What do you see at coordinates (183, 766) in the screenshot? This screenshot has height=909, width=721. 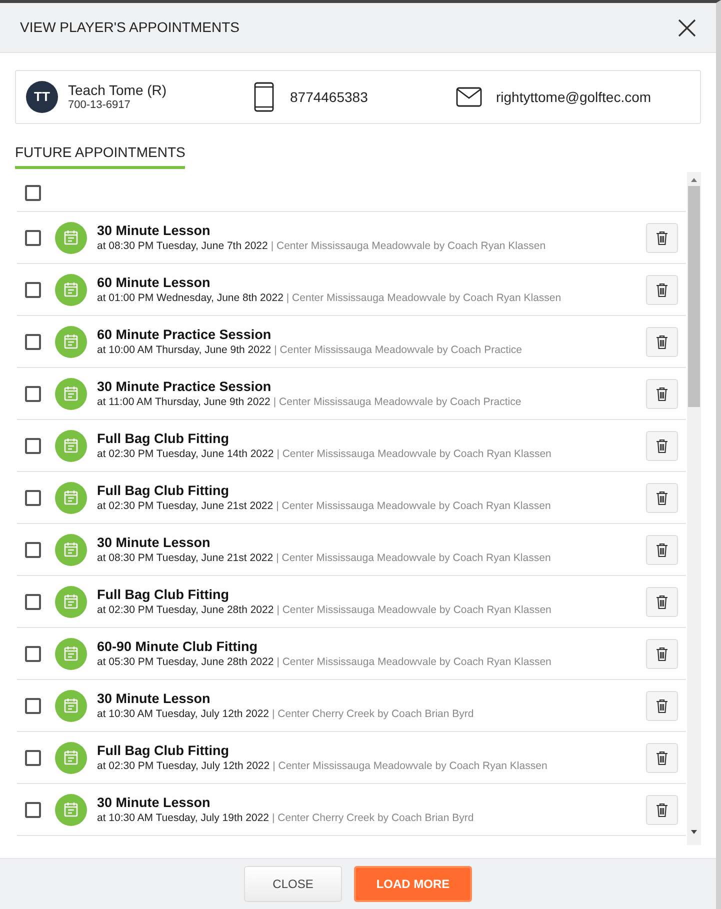 I see `appointment-time: at 02:30 PM Tuesday, July 12th 2022` at bounding box center [183, 766].